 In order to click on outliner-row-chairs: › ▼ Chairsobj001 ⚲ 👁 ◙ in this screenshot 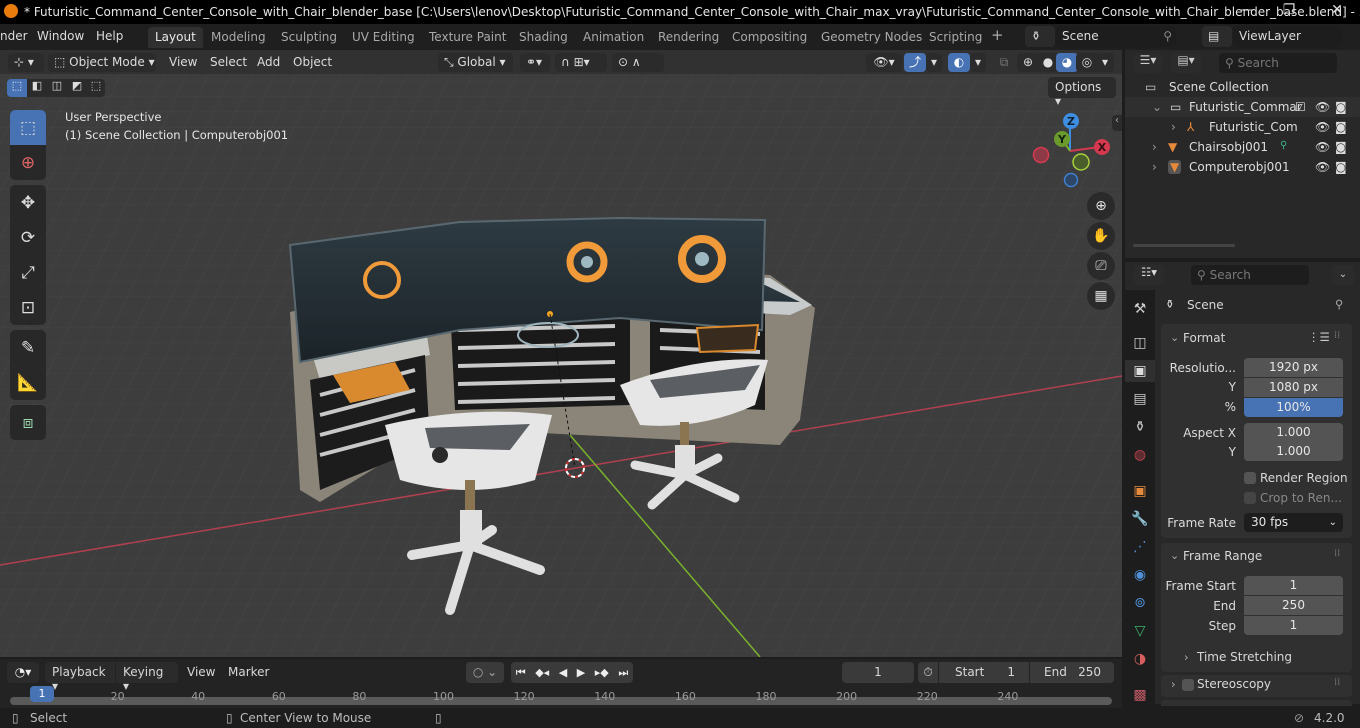, I will do `click(1242, 147)`.